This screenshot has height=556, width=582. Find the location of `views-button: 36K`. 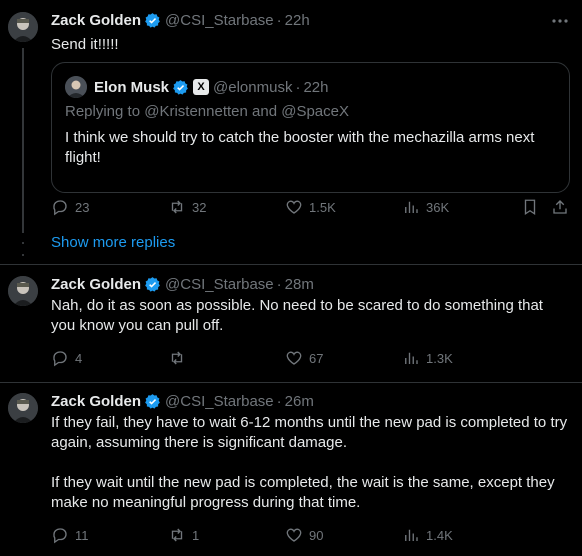

views-button: 36K is located at coordinates (425, 207).